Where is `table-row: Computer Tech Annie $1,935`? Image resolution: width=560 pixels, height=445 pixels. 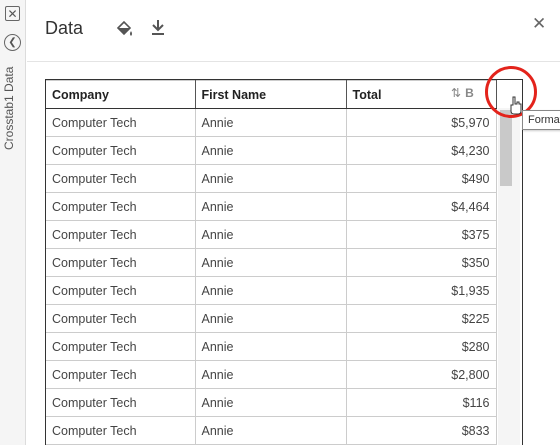 table-row: Computer Tech Annie $1,935 is located at coordinates (271, 290).